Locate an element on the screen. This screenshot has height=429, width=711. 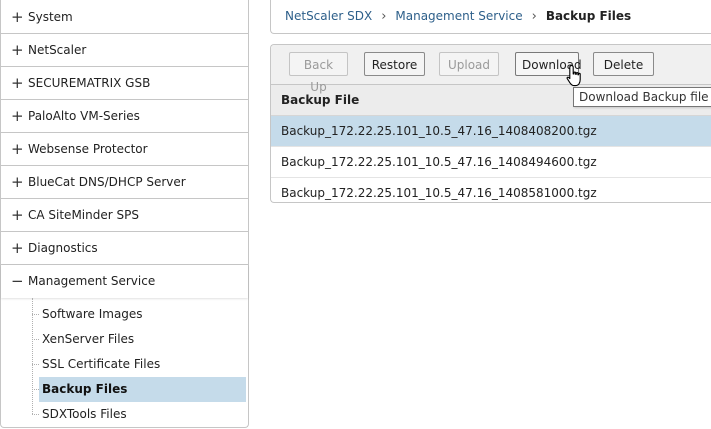
sidebar-subitem-ssl-certificate-files: SSL Certificate Files is located at coordinates (139, 364).